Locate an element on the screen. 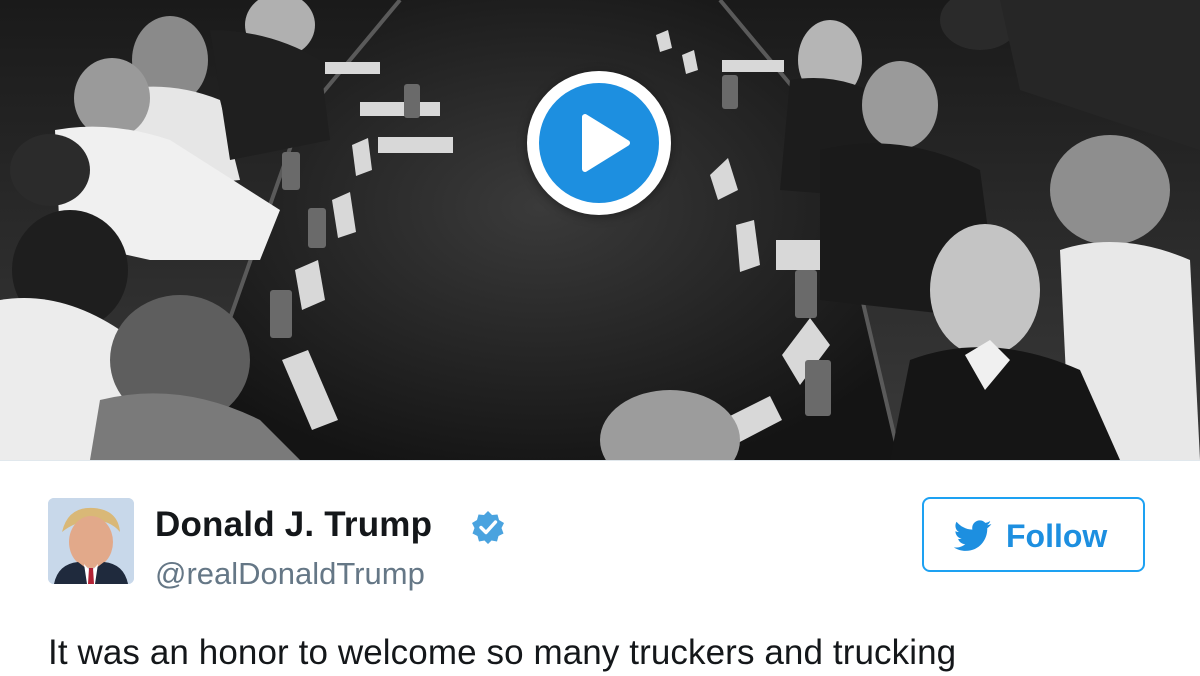  follow-button: Follow is located at coordinates (1033, 534).